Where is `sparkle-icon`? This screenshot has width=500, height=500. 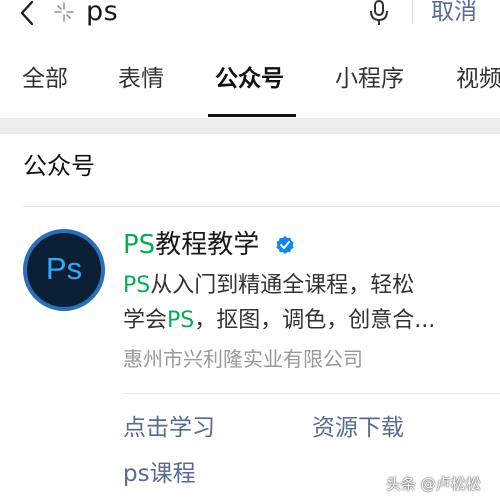 sparkle-icon is located at coordinates (64, 12).